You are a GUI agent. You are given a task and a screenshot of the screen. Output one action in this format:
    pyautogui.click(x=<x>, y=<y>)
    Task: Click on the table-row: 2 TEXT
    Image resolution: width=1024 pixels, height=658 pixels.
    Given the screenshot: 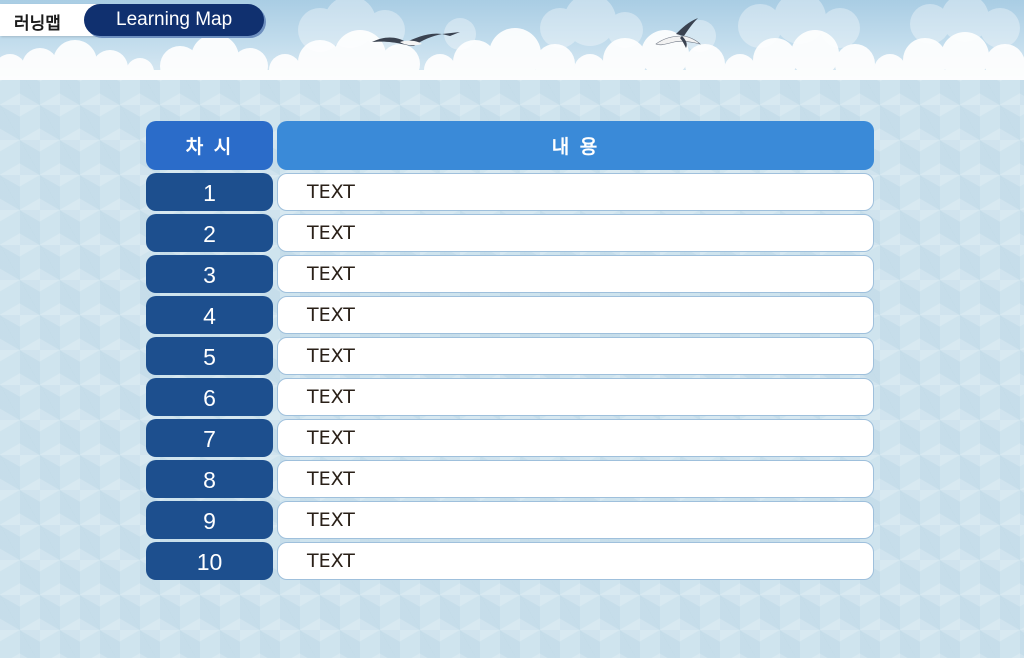 What is the action you would take?
    pyautogui.click(x=510, y=233)
    